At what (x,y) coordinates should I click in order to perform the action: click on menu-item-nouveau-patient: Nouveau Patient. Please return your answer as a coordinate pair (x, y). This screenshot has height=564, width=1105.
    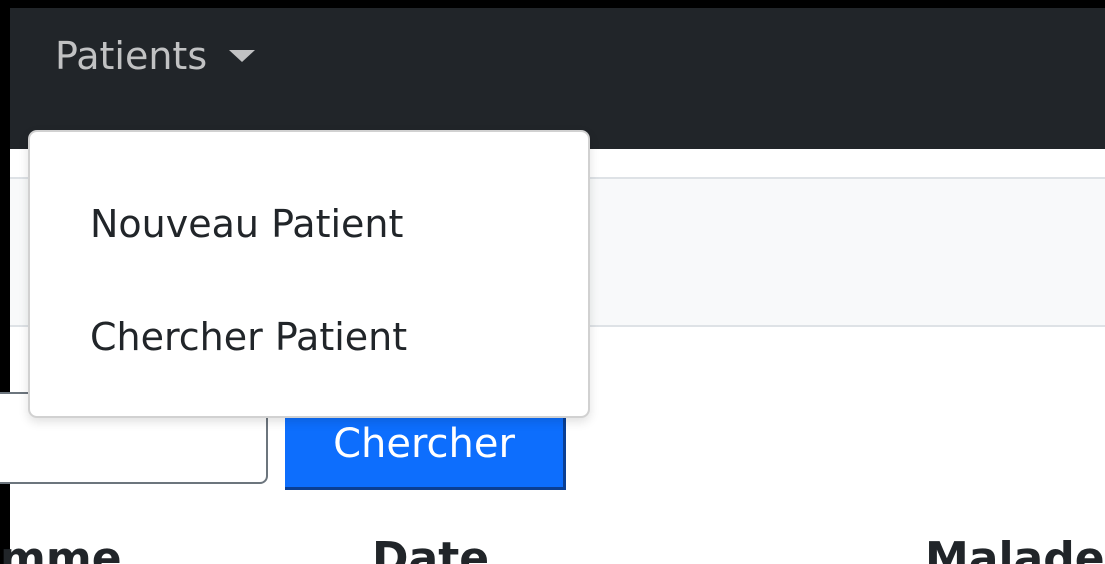
    Looking at the image, I should click on (246, 224).